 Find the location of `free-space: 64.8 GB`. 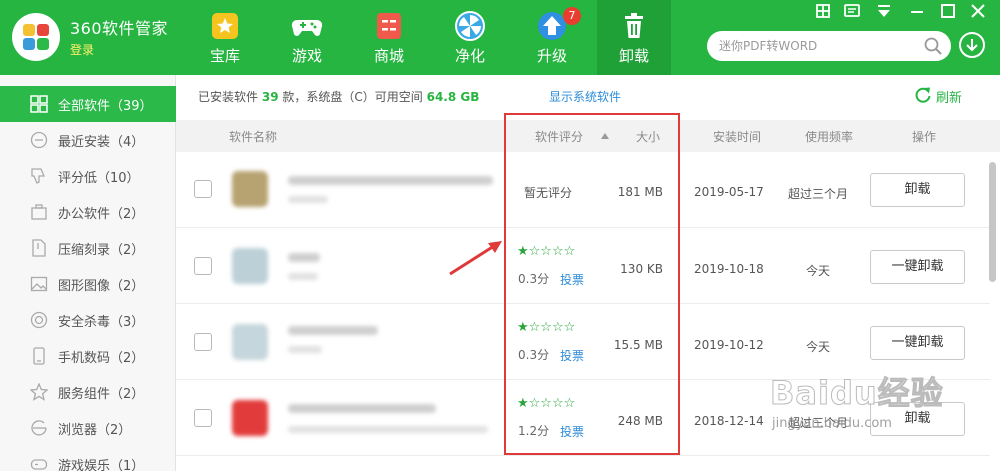

free-space: 64.8 GB is located at coordinates (453, 97).